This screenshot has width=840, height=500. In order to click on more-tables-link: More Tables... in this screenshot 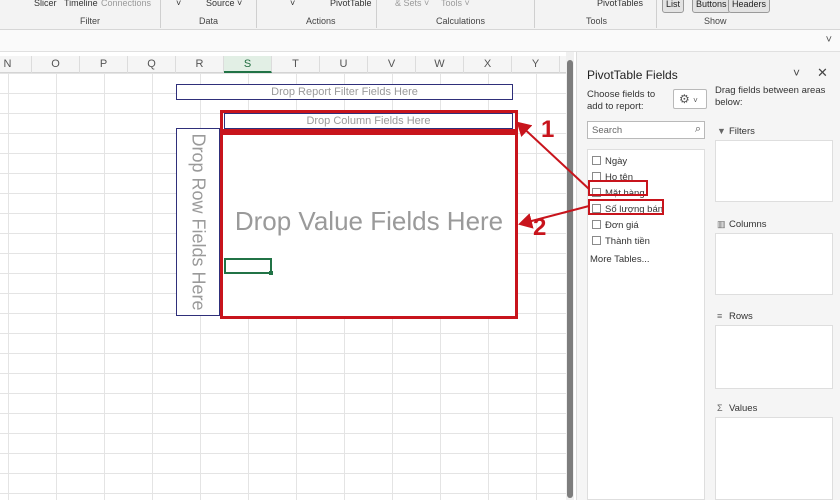, I will do `click(620, 259)`.